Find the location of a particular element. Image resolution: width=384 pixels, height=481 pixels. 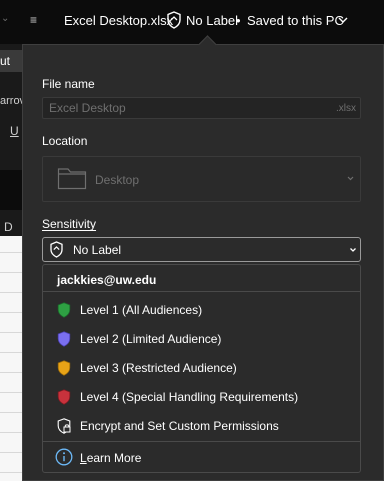

quick-access-dropdown: ⌄ is located at coordinates (5, 18).